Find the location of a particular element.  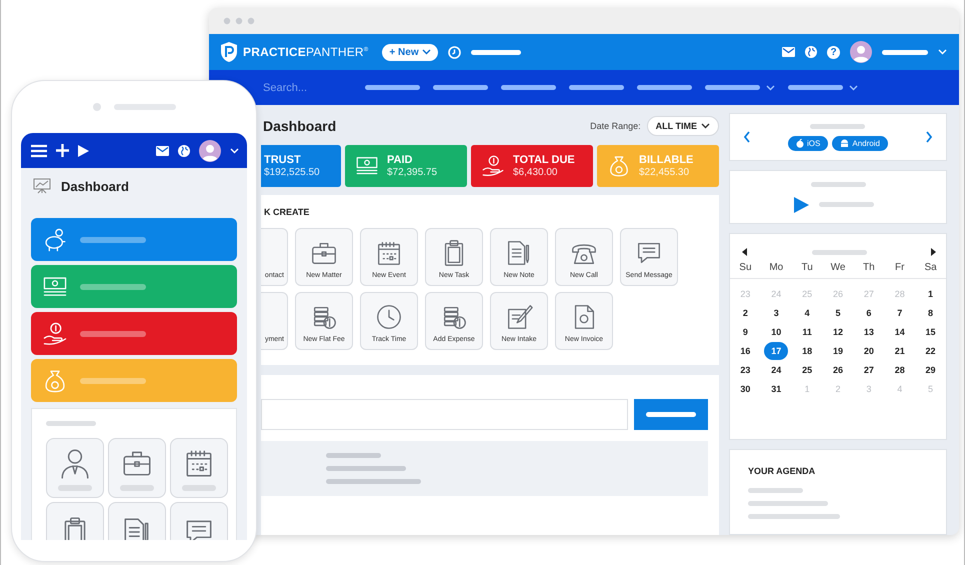

new-button: + New is located at coordinates (410, 52).